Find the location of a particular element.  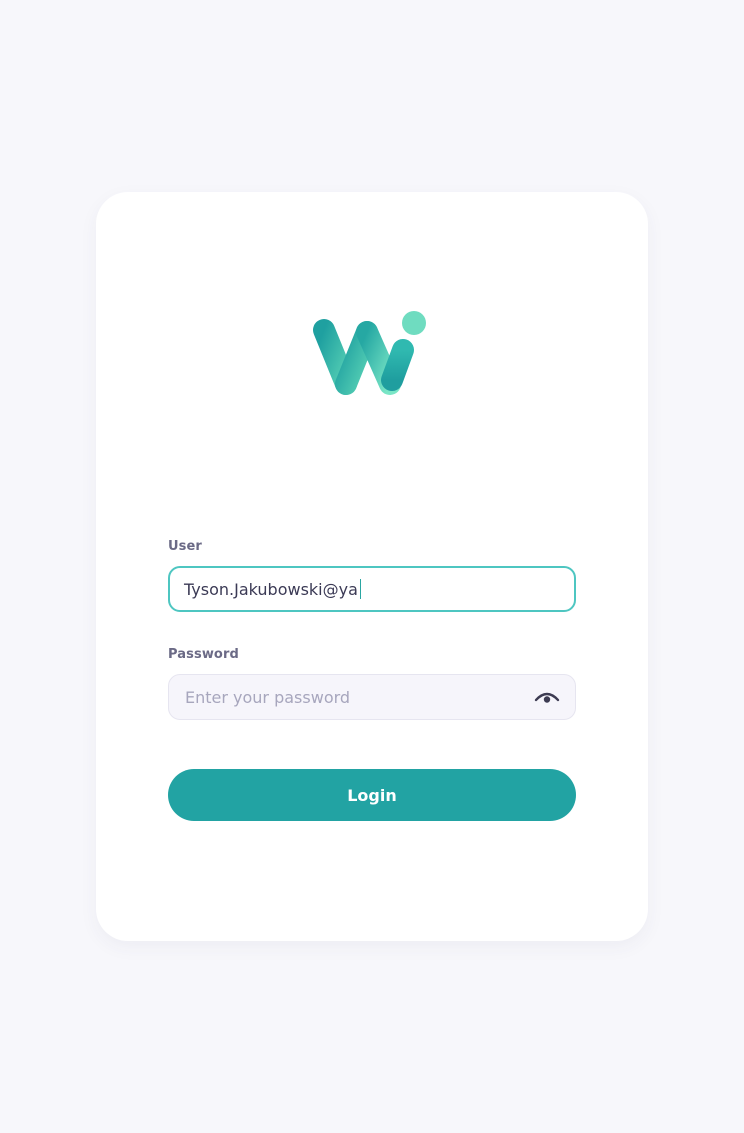

password-label: Password is located at coordinates (203, 654).